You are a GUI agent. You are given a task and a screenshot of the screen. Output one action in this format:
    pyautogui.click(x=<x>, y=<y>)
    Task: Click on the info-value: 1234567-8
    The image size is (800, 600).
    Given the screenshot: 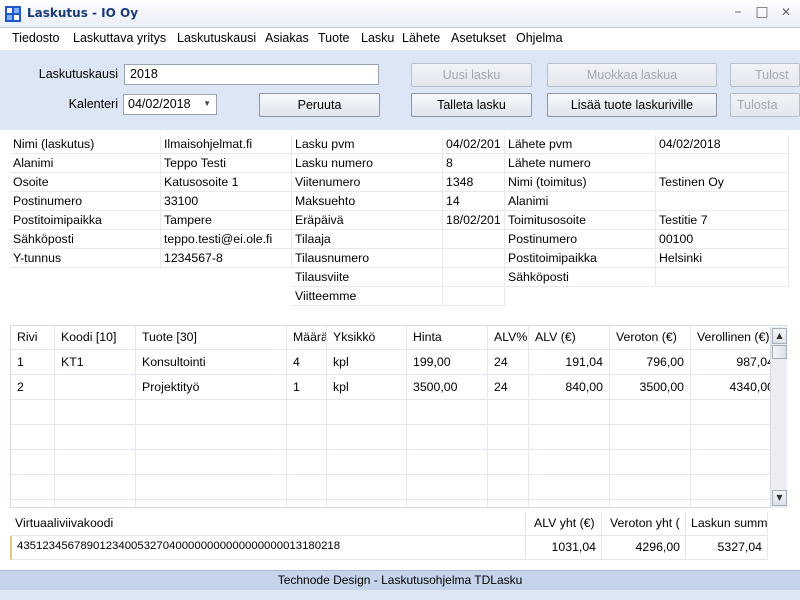 What is the action you would take?
    pyautogui.click(x=226, y=258)
    